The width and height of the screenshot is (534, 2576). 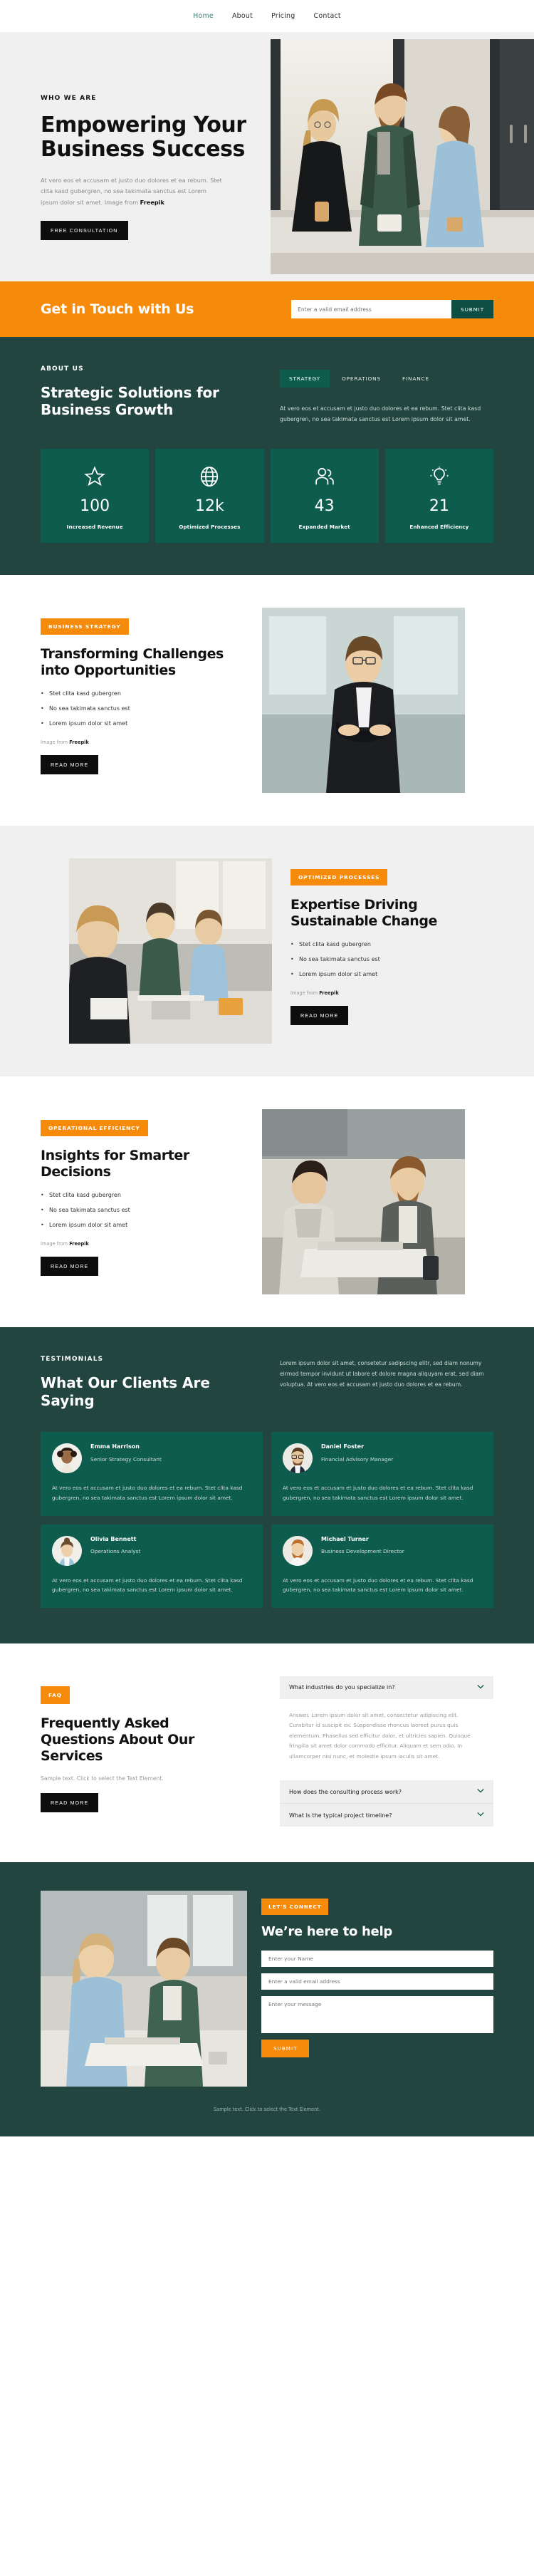 I want to click on hero-credit: Freepik, so click(x=152, y=202).